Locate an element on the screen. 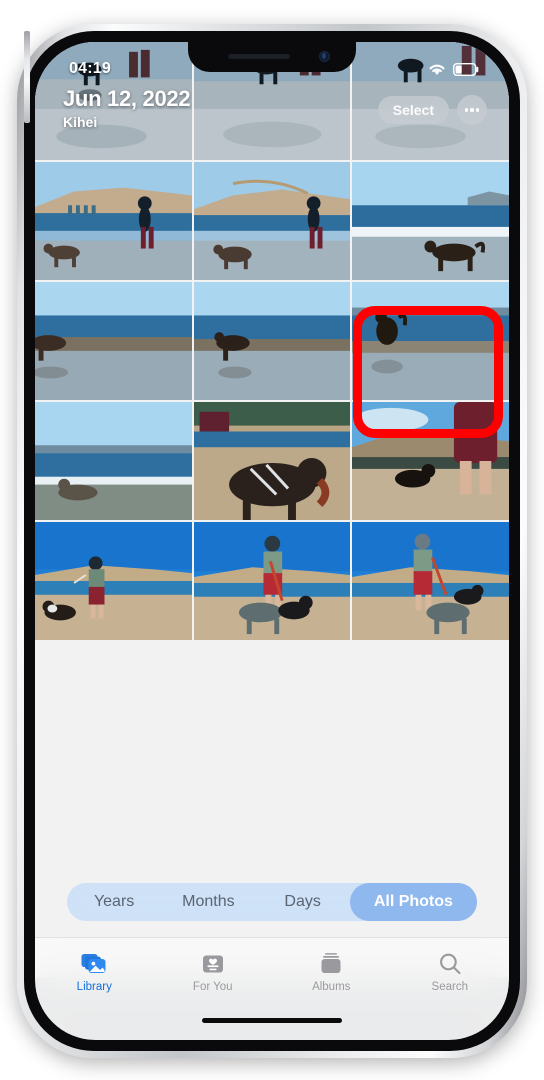  timeline-segmented-control: Years Months Days All Photos is located at coordinates (272, 902).